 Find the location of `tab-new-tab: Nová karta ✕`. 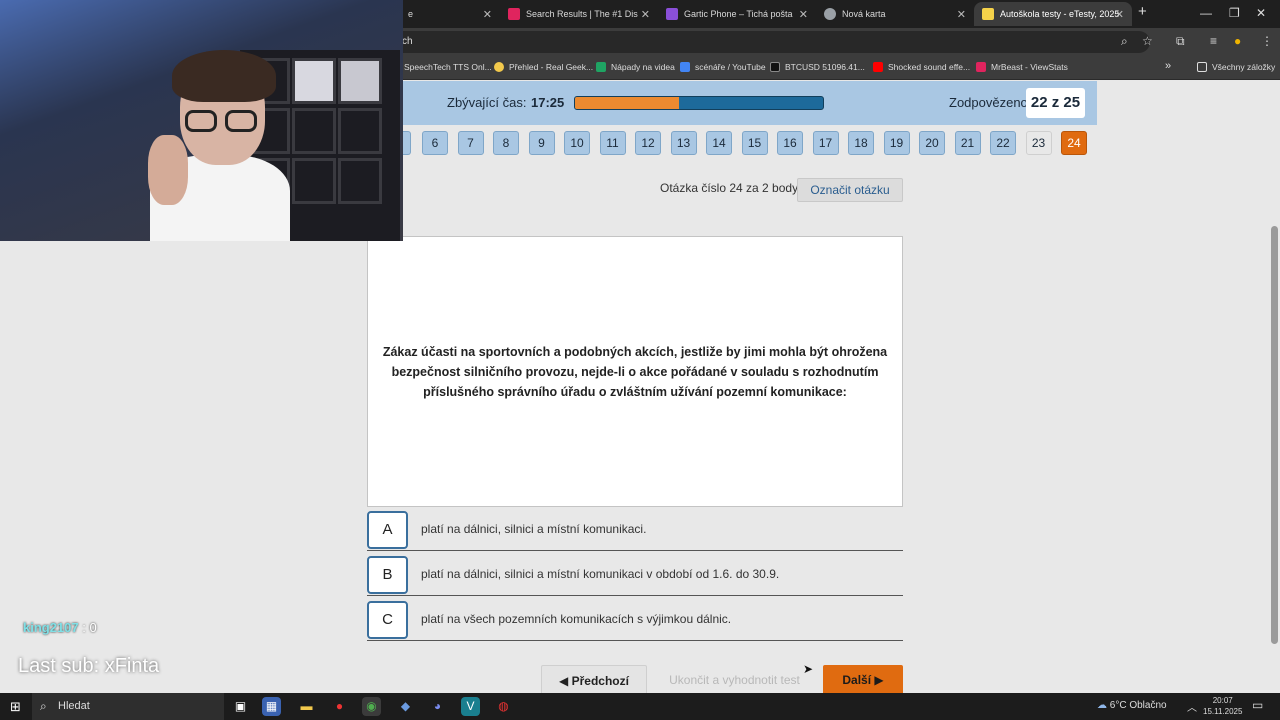

tab-new-tab: Nová karta ✕ is located at coordinates (895, 14).